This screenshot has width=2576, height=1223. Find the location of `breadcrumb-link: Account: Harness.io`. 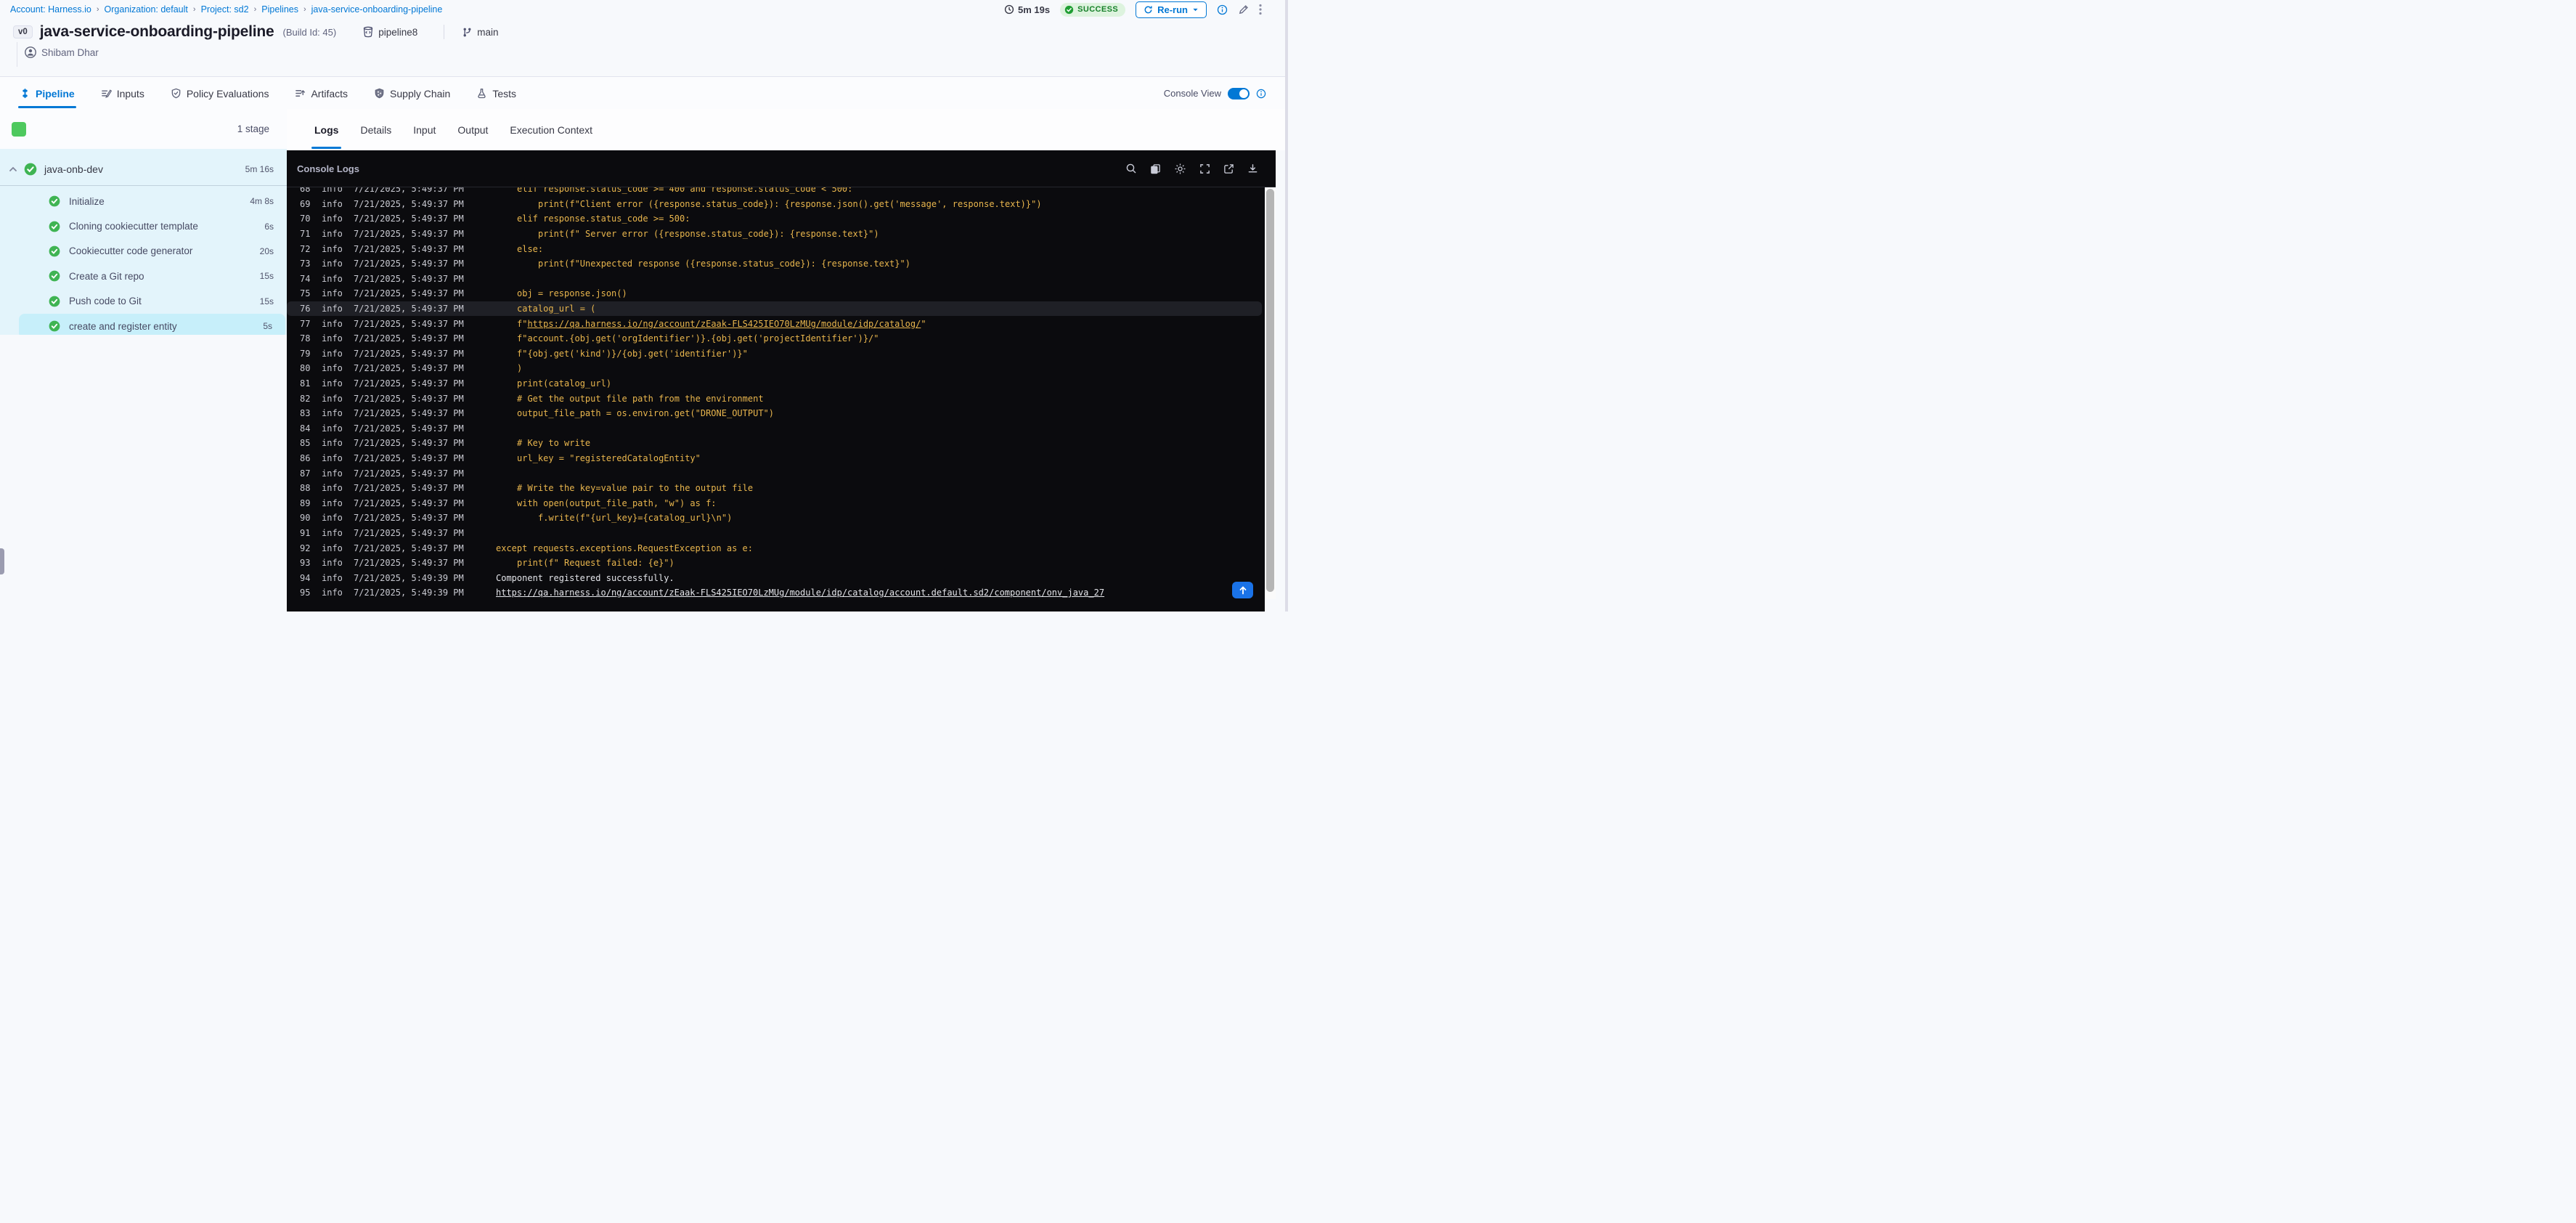

breadcrumb-link: Account: Harness.io is located at coordinates (50, 9).